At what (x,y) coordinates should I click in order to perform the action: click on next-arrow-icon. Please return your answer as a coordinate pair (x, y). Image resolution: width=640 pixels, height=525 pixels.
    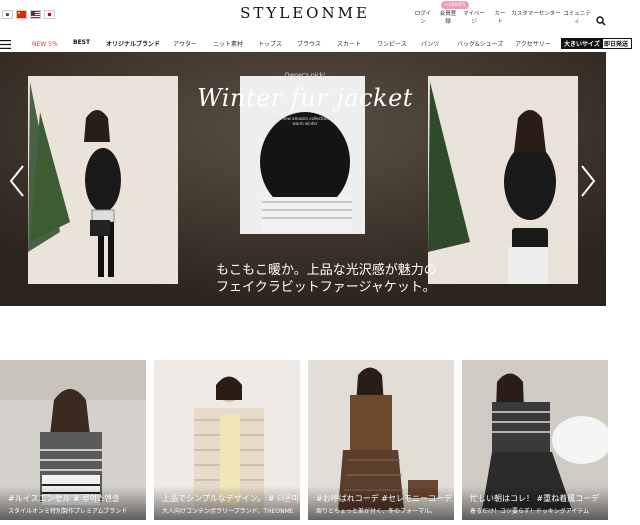
    Looking at the image, I should click on (588, 181).